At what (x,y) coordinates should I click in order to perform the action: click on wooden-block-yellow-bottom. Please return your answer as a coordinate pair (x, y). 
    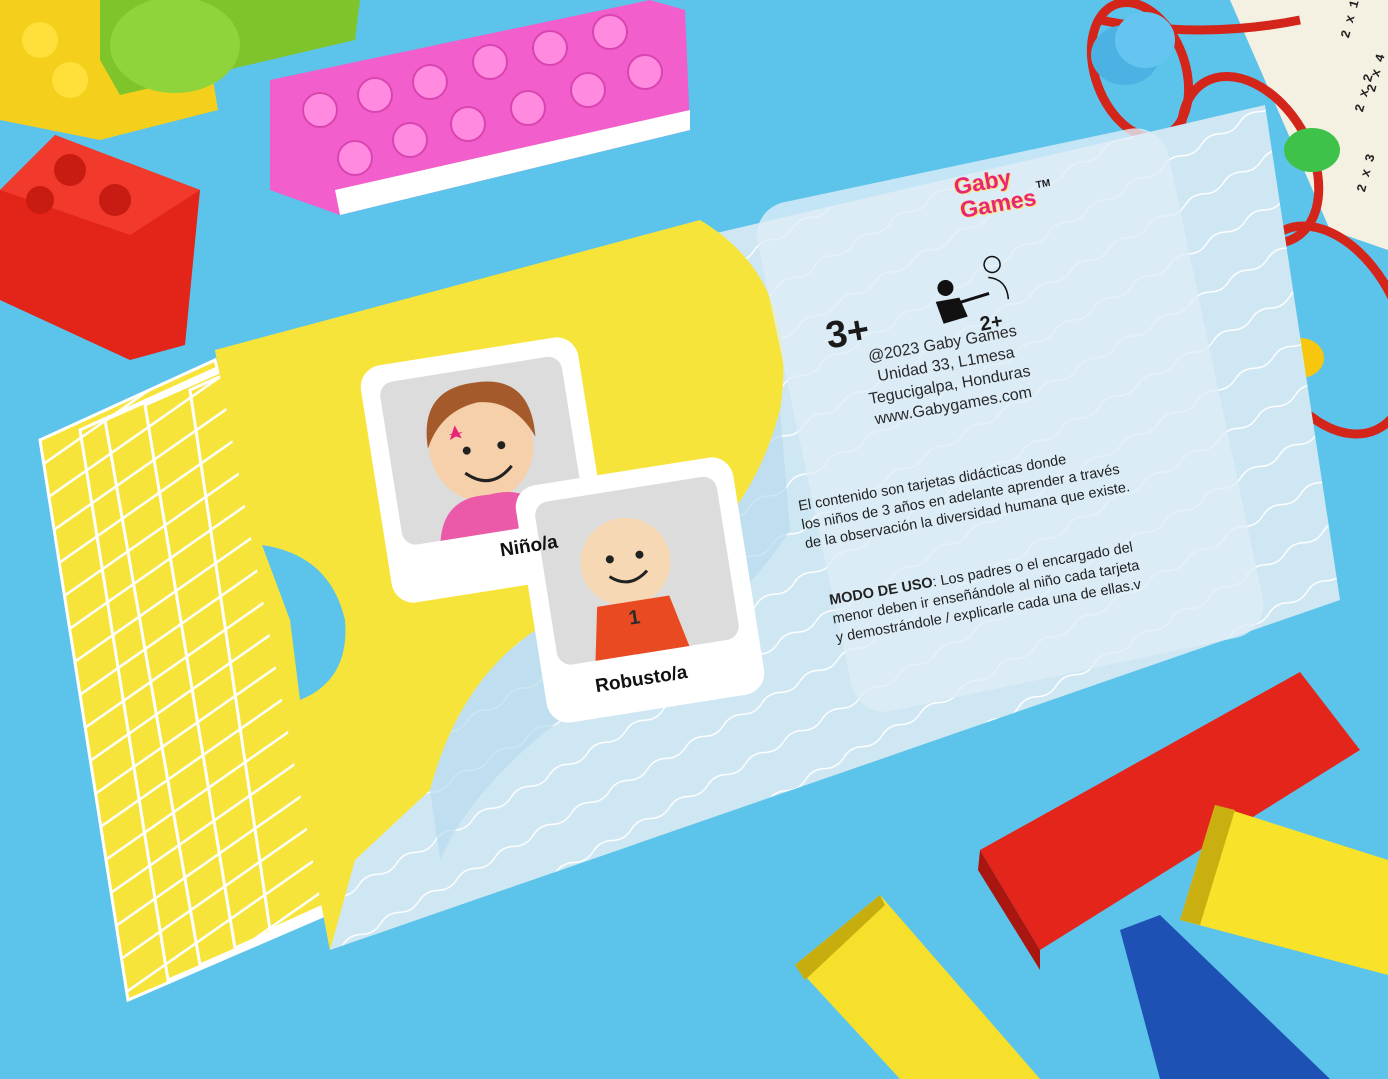
    Looking at the image, I should click on (917, 987).